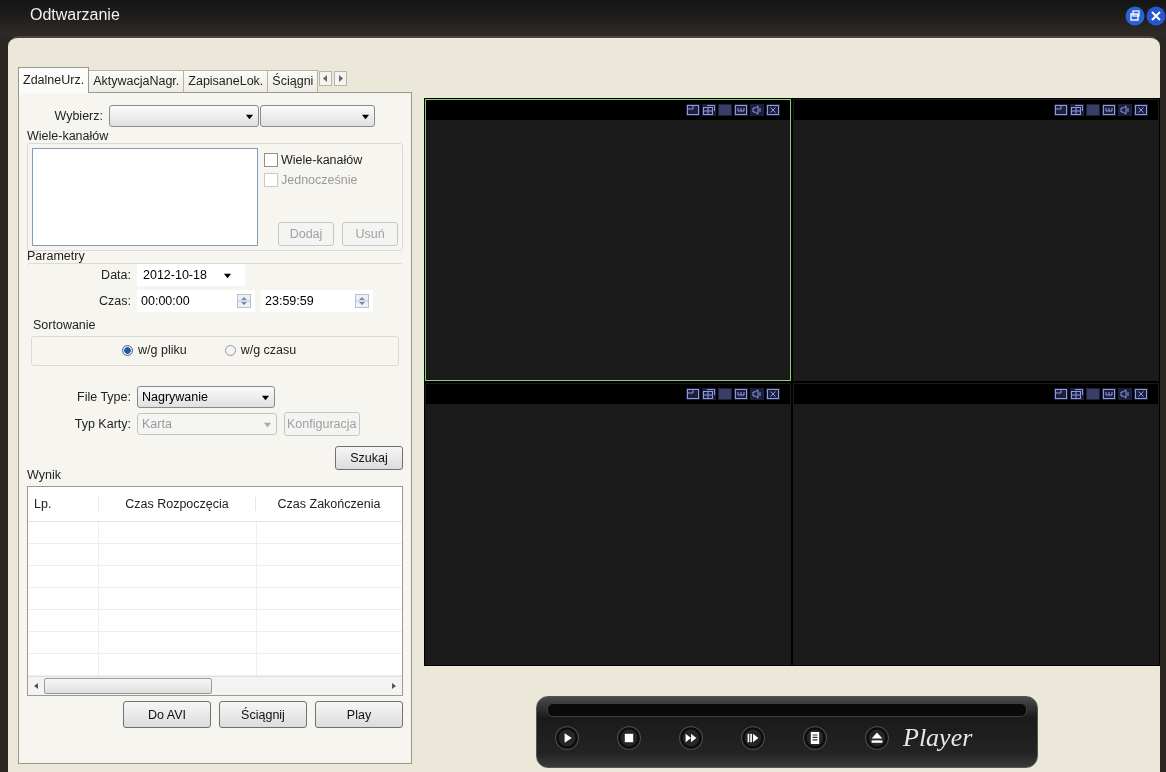 The height and width of the screenshot is (772, 1166). Describe the element at coordinates (115, 275) in the screenshot. I see `label: Data:` at that location.